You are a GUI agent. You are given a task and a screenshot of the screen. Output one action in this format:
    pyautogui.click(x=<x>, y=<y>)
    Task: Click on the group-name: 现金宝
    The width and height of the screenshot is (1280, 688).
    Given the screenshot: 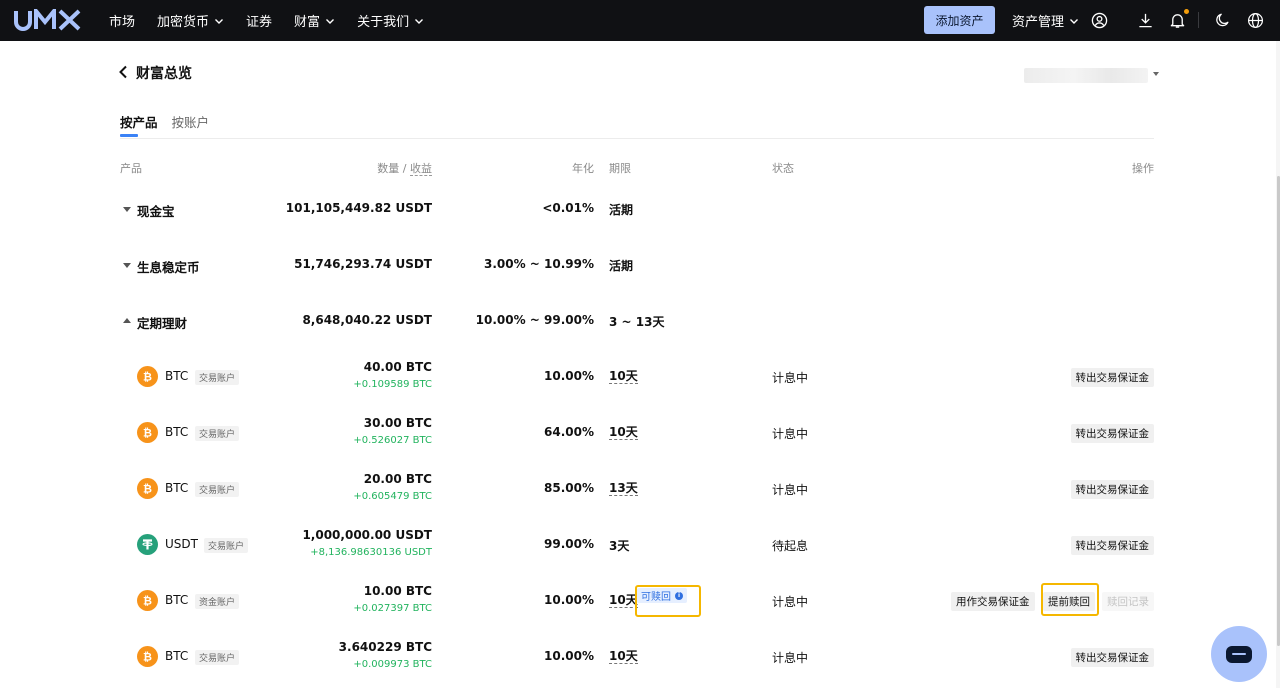 What is the action you would take?
    pyautogui.click(x=156, y=211)
    